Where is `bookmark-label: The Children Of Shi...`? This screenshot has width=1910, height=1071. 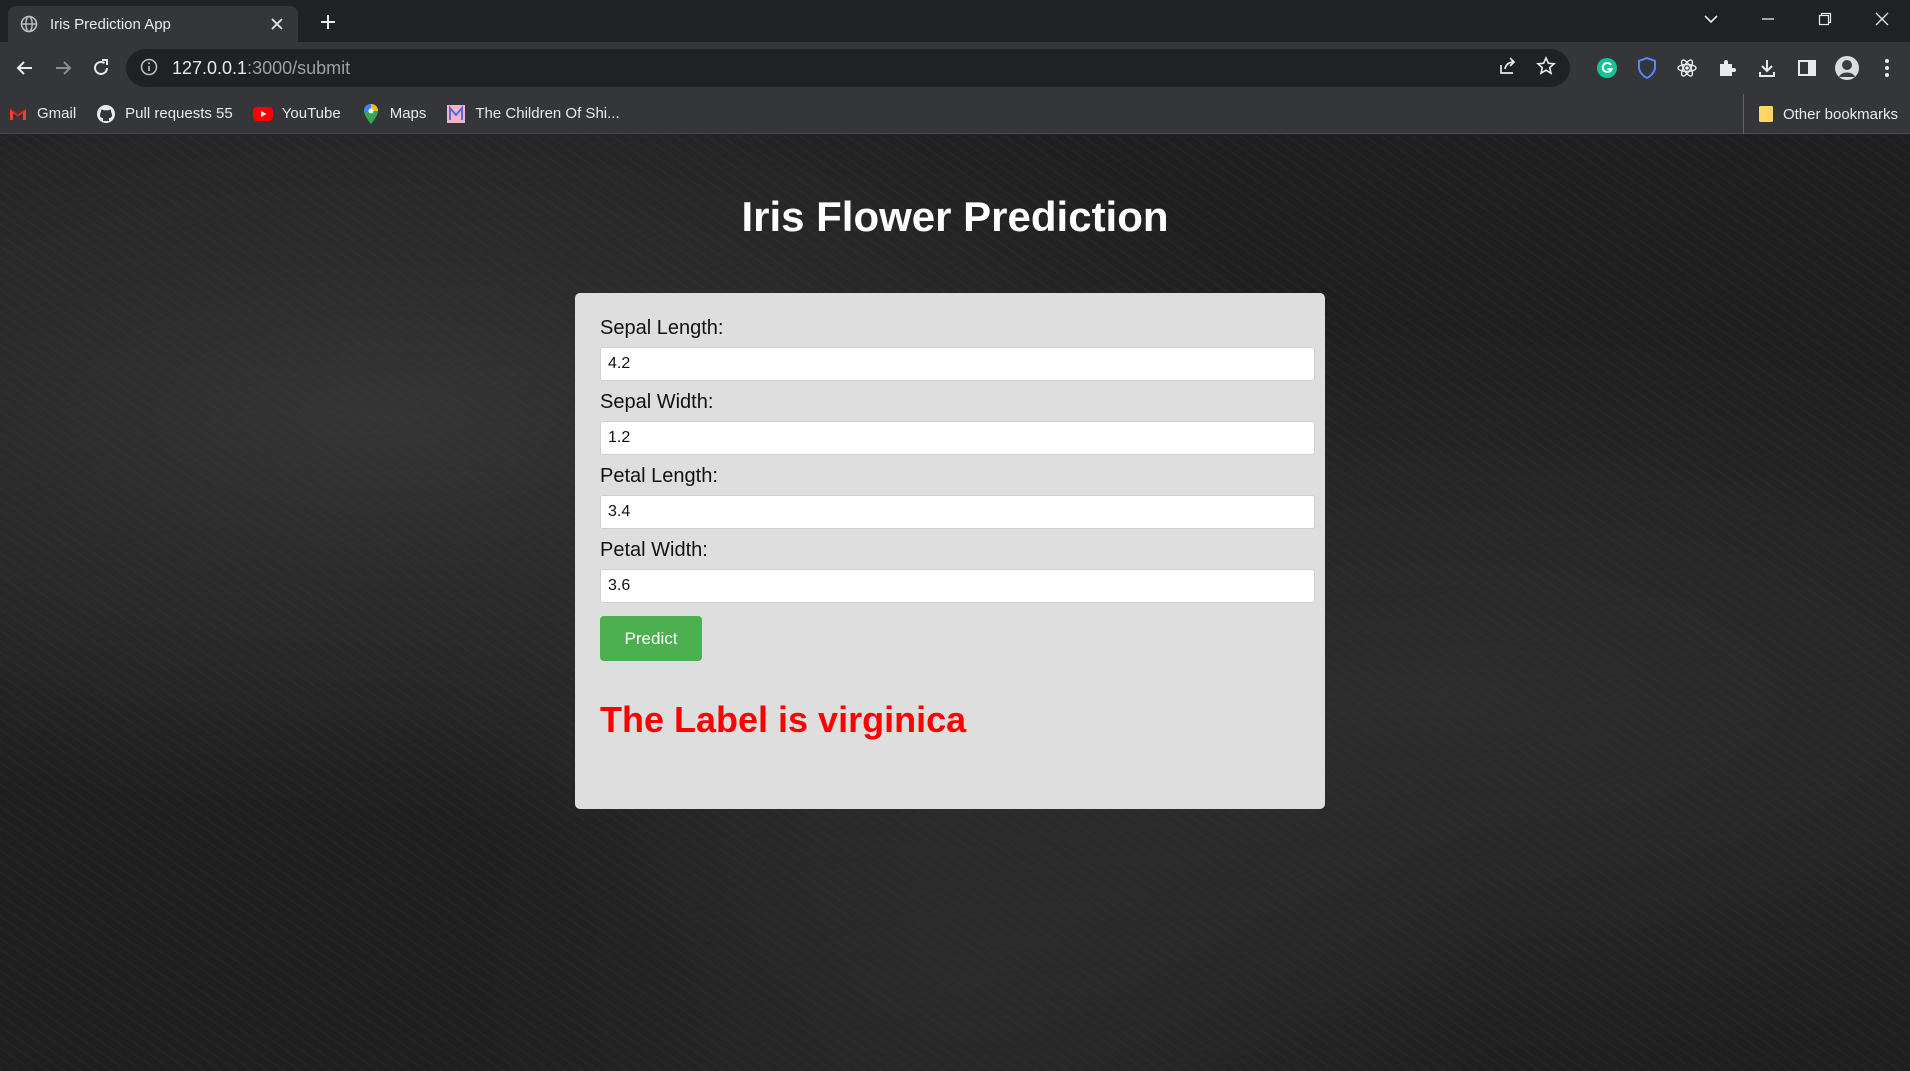
bookmark-label: The Children Of Shi... is located at coordinates (547, 113).